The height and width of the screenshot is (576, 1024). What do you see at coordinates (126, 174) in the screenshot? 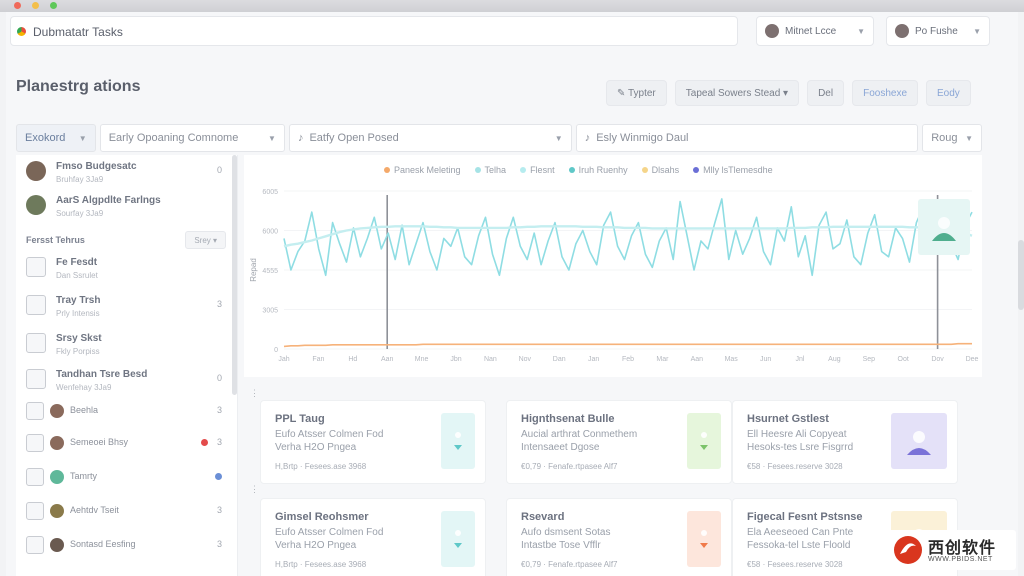
I see `contact-item: Fmso Budgesatc Bruhfay 3Ja9 0` at bounding box center [126, 174].